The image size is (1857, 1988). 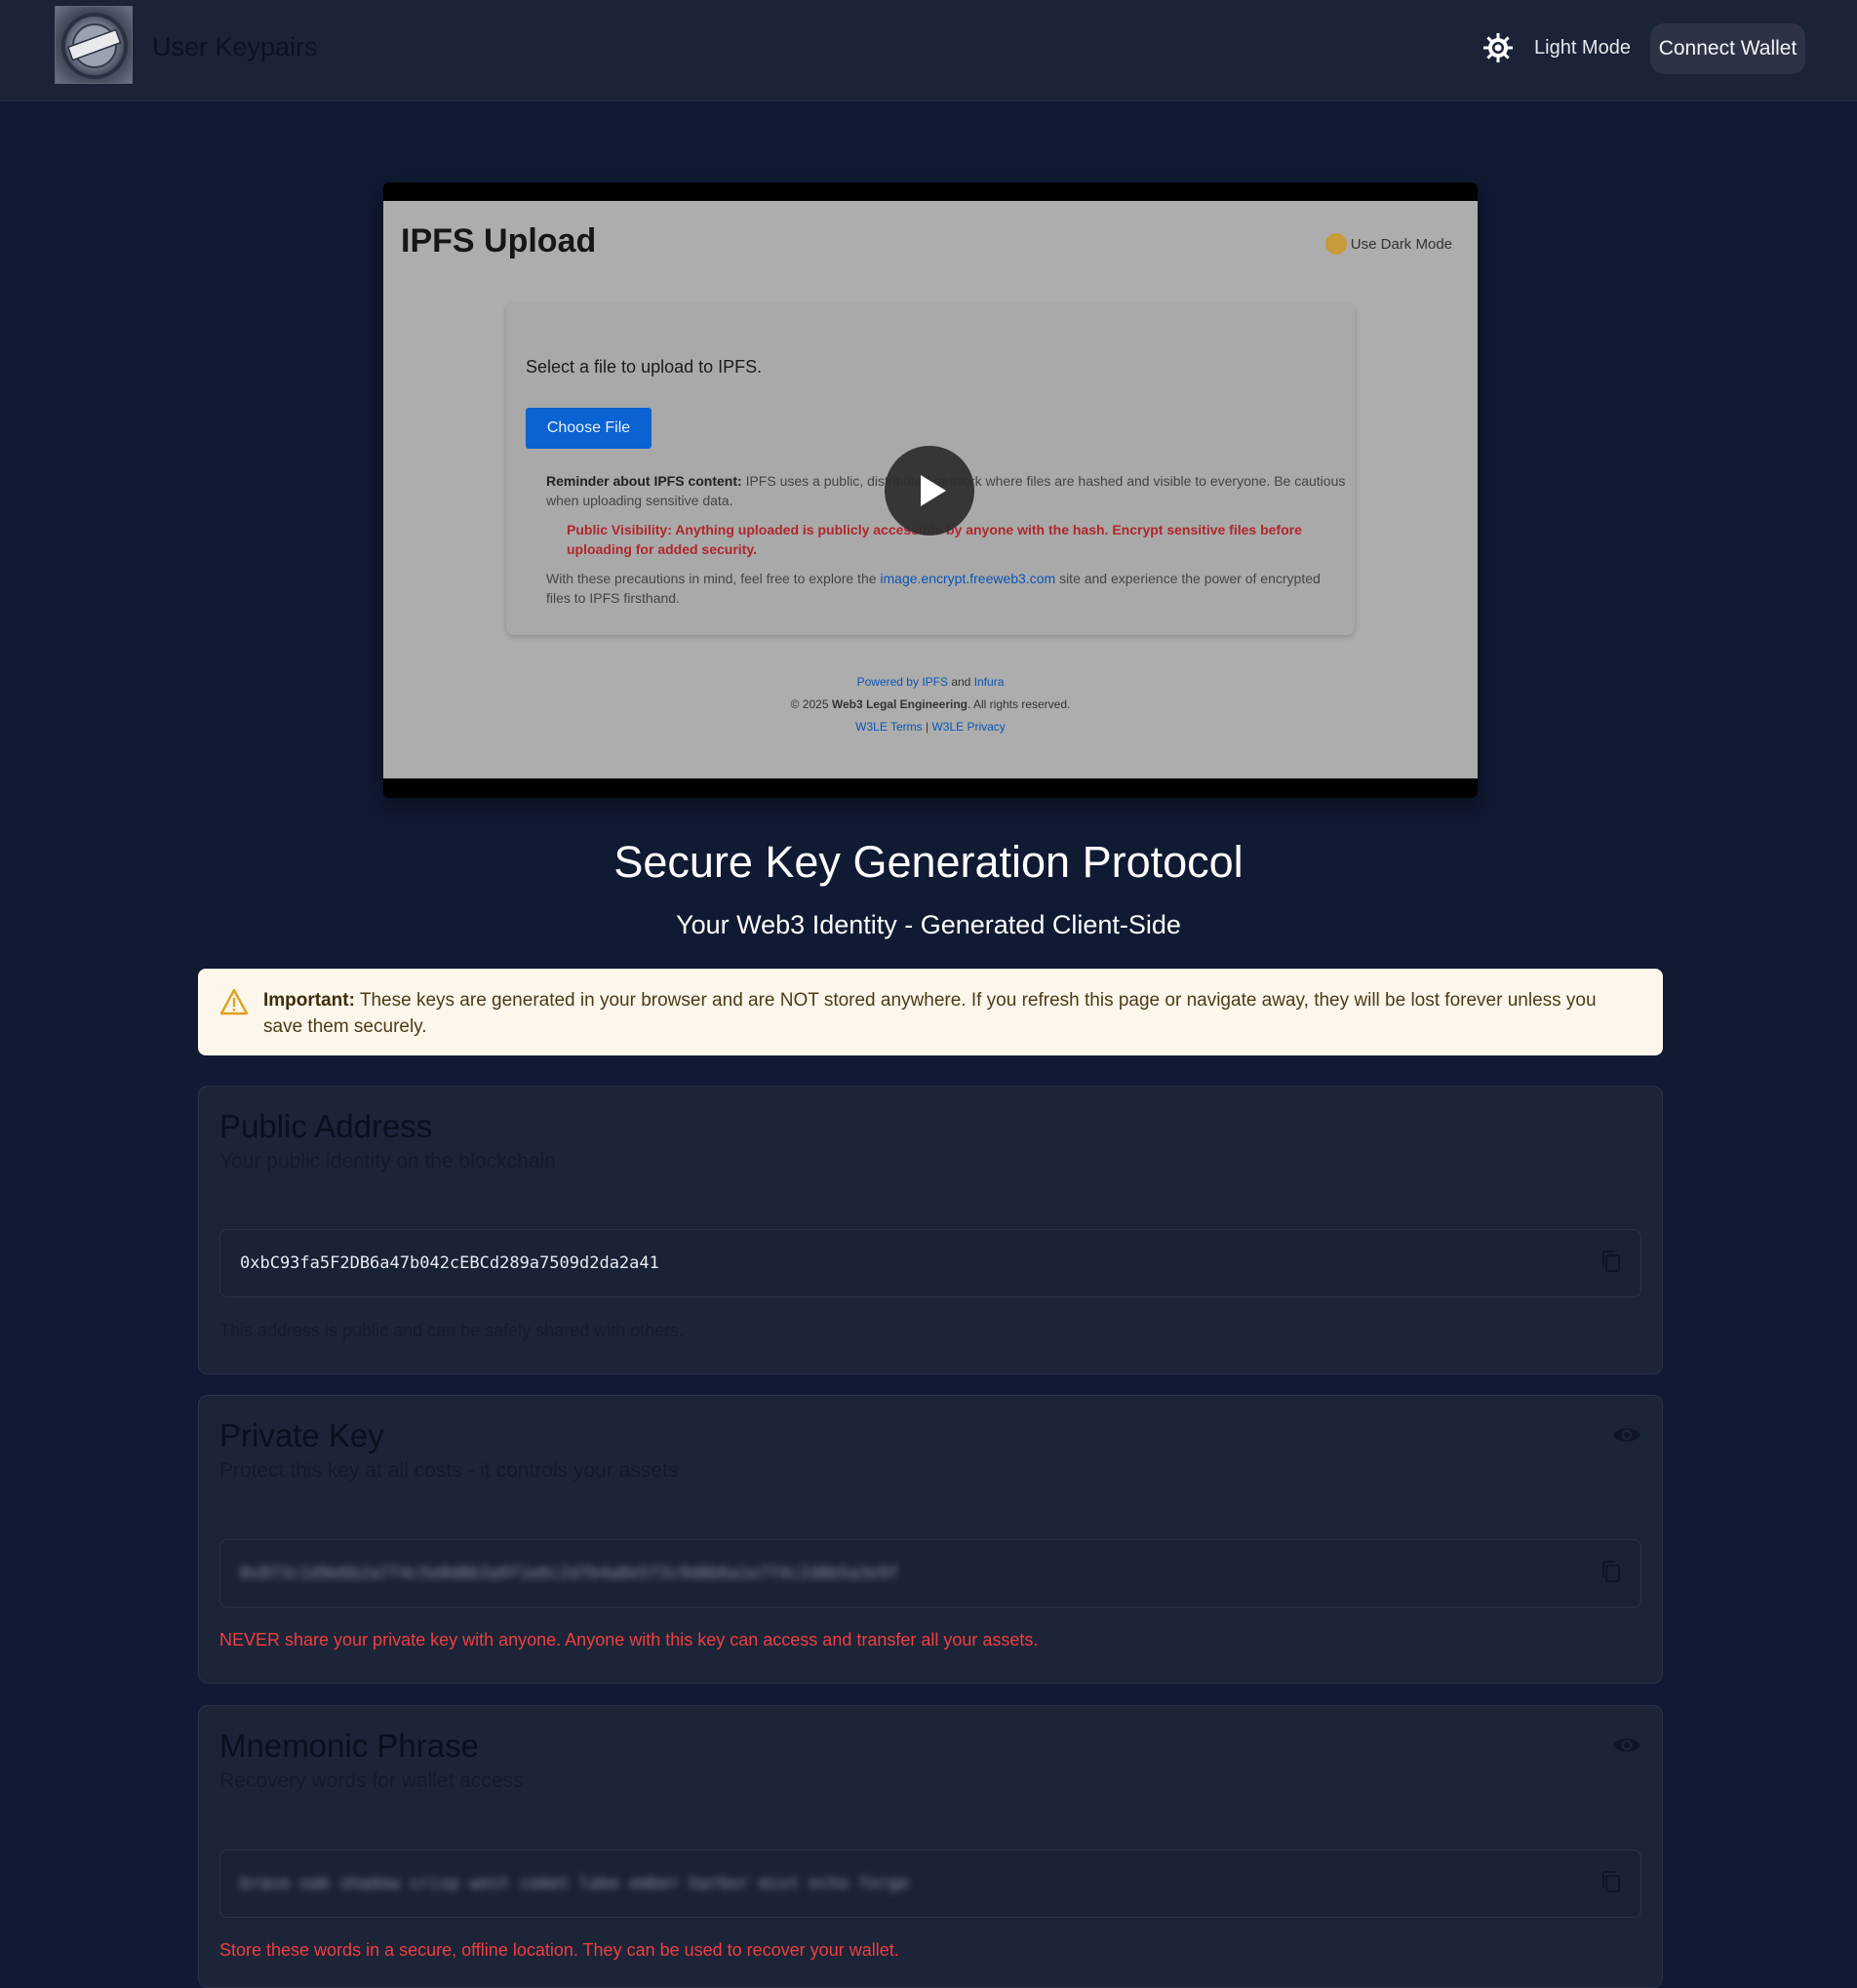 What do you see at coordinates (935, 682) in the screenshot?
I see `video-footer-ipfs: IPFS` at bounding box center [935, 682].